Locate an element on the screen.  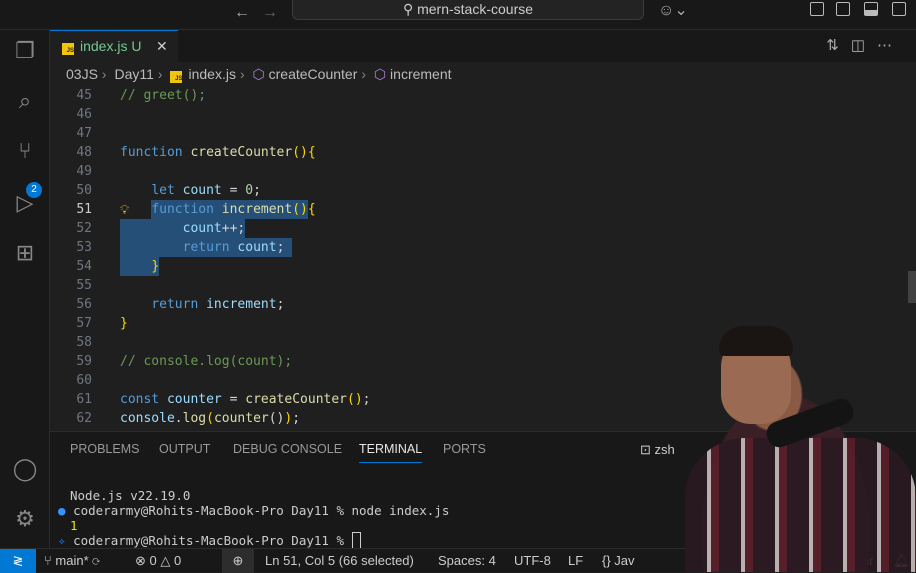
tab-debug-console: DEBUG CONSOLE is located at coordinates (287, 449).